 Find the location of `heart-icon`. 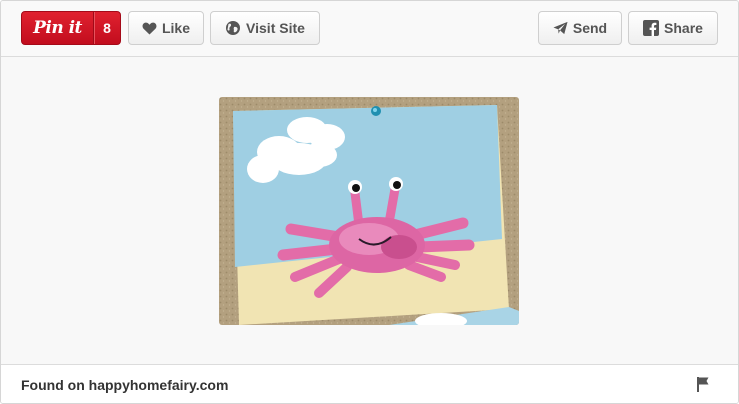

heart-icon is located at coordinates (149, 28).